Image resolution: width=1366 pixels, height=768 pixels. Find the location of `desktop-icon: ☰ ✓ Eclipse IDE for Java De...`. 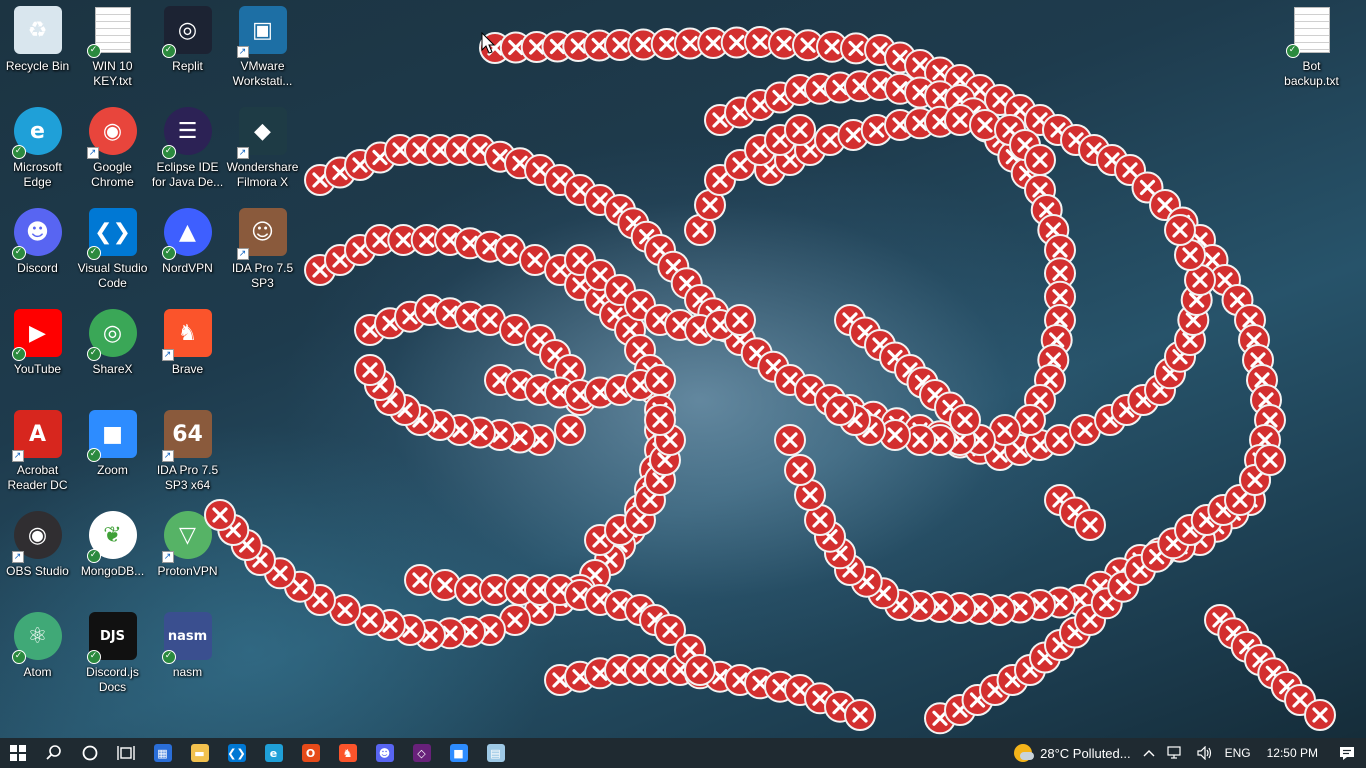

desktop-icon: ☰ ✓ Eclipse IDE for Java De... is located at coordinates (187, 151).